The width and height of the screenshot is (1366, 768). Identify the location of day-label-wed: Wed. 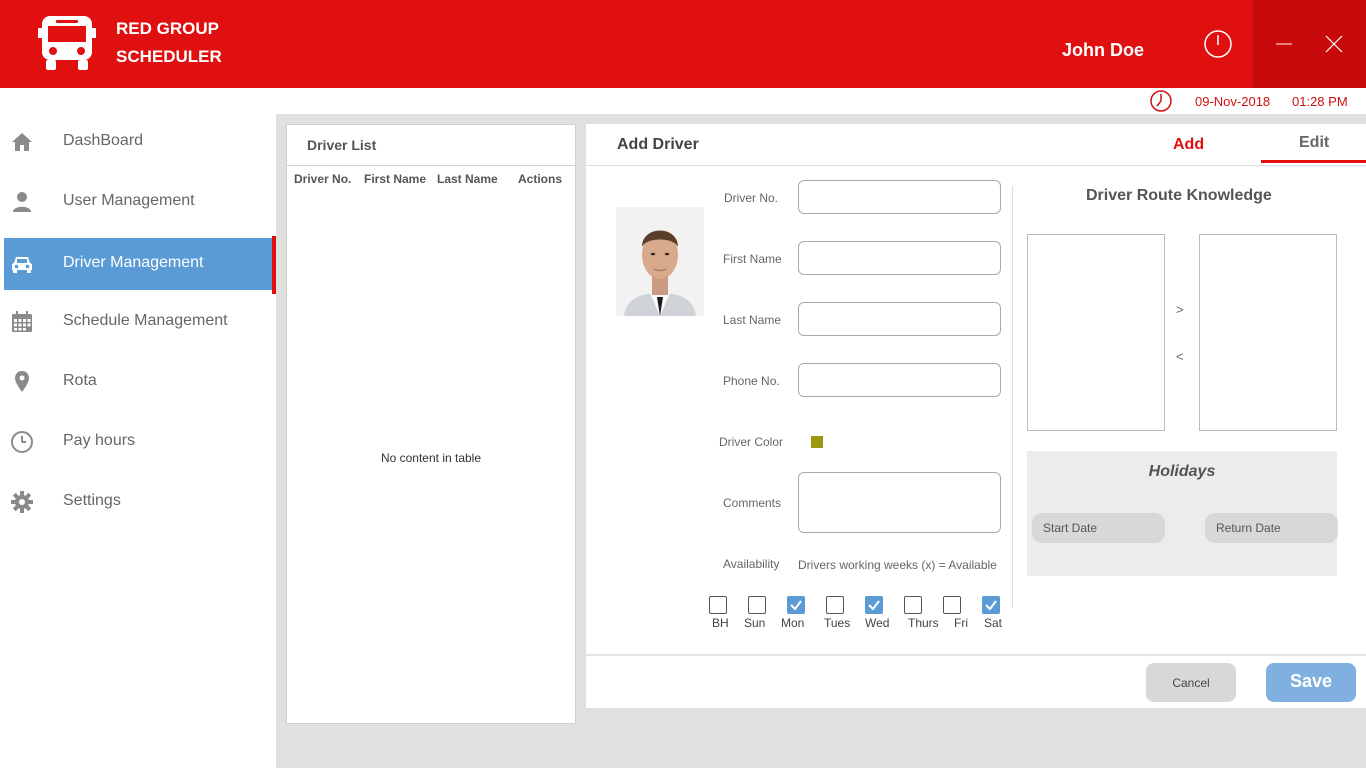
(877, 623).